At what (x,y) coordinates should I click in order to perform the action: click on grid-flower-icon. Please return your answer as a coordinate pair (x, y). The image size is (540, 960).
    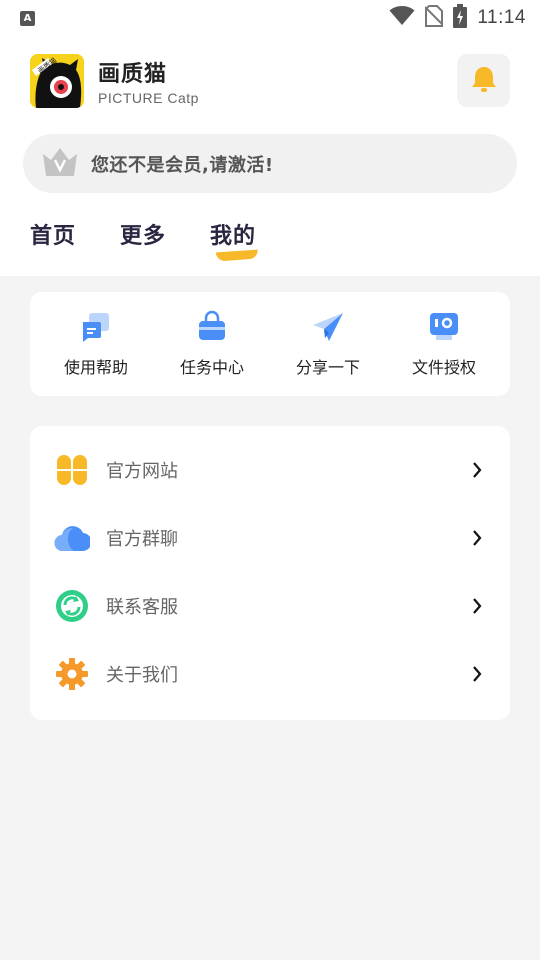
    Looking at the image, I should click on (72, 470).